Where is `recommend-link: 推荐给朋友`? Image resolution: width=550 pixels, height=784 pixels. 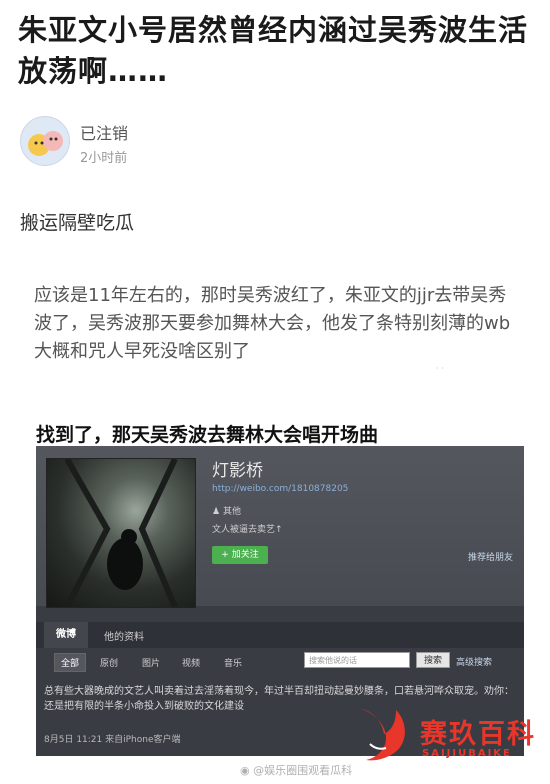
recommend-link: 推荐给朋友 is located at coordinates (490, 556).